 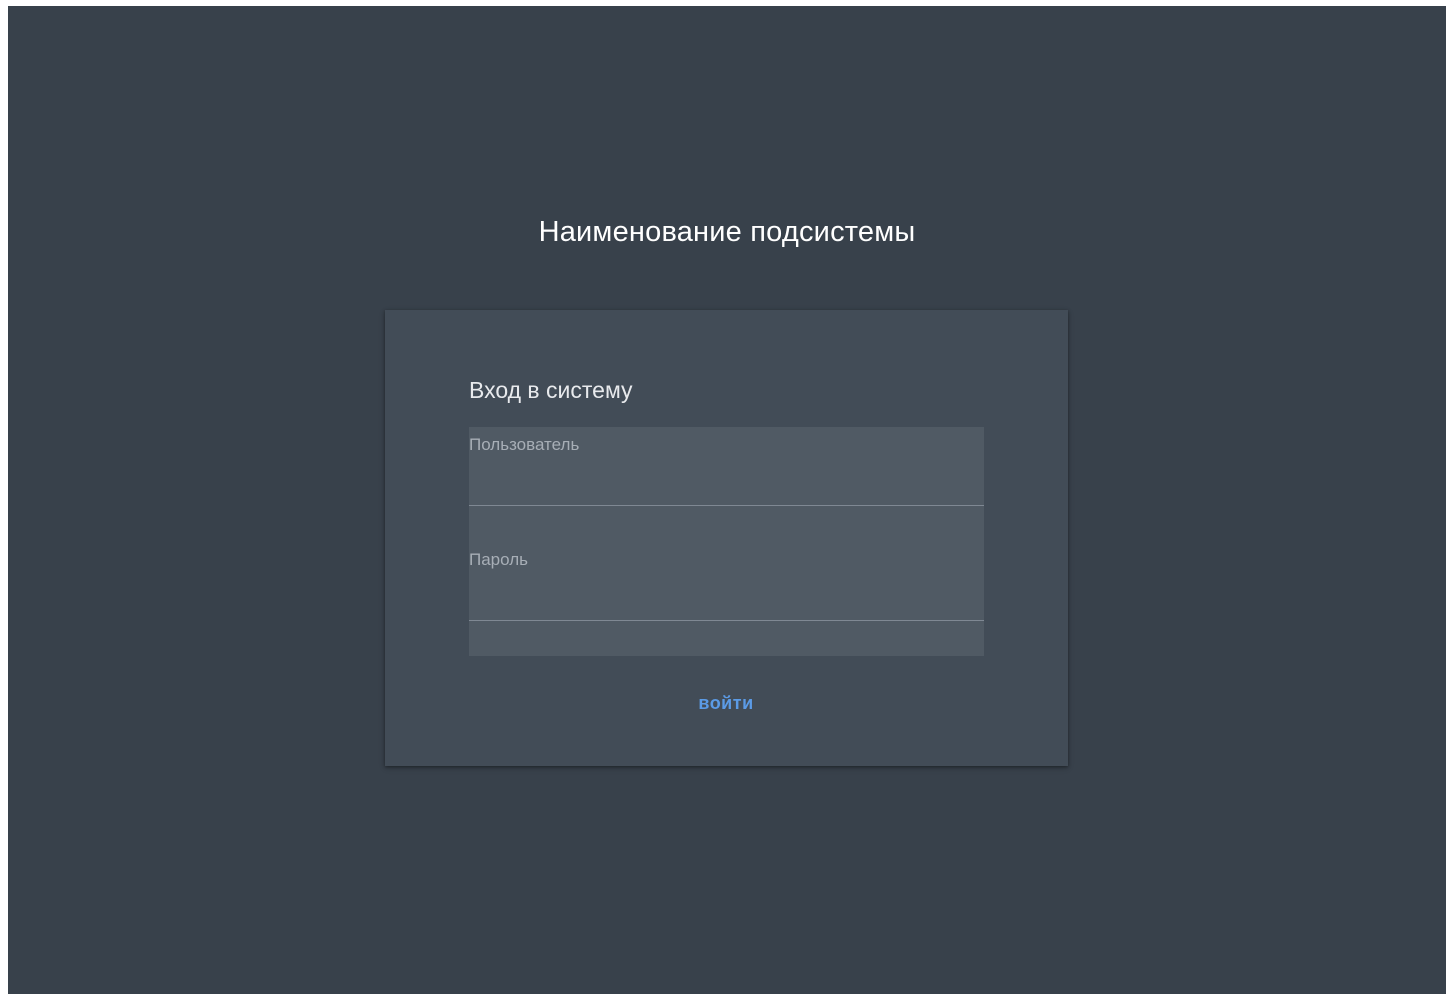 What do you see at coordinates (726, 703) in the screenshot?
I see `login-button: войти` at bounding box center [726, 703].